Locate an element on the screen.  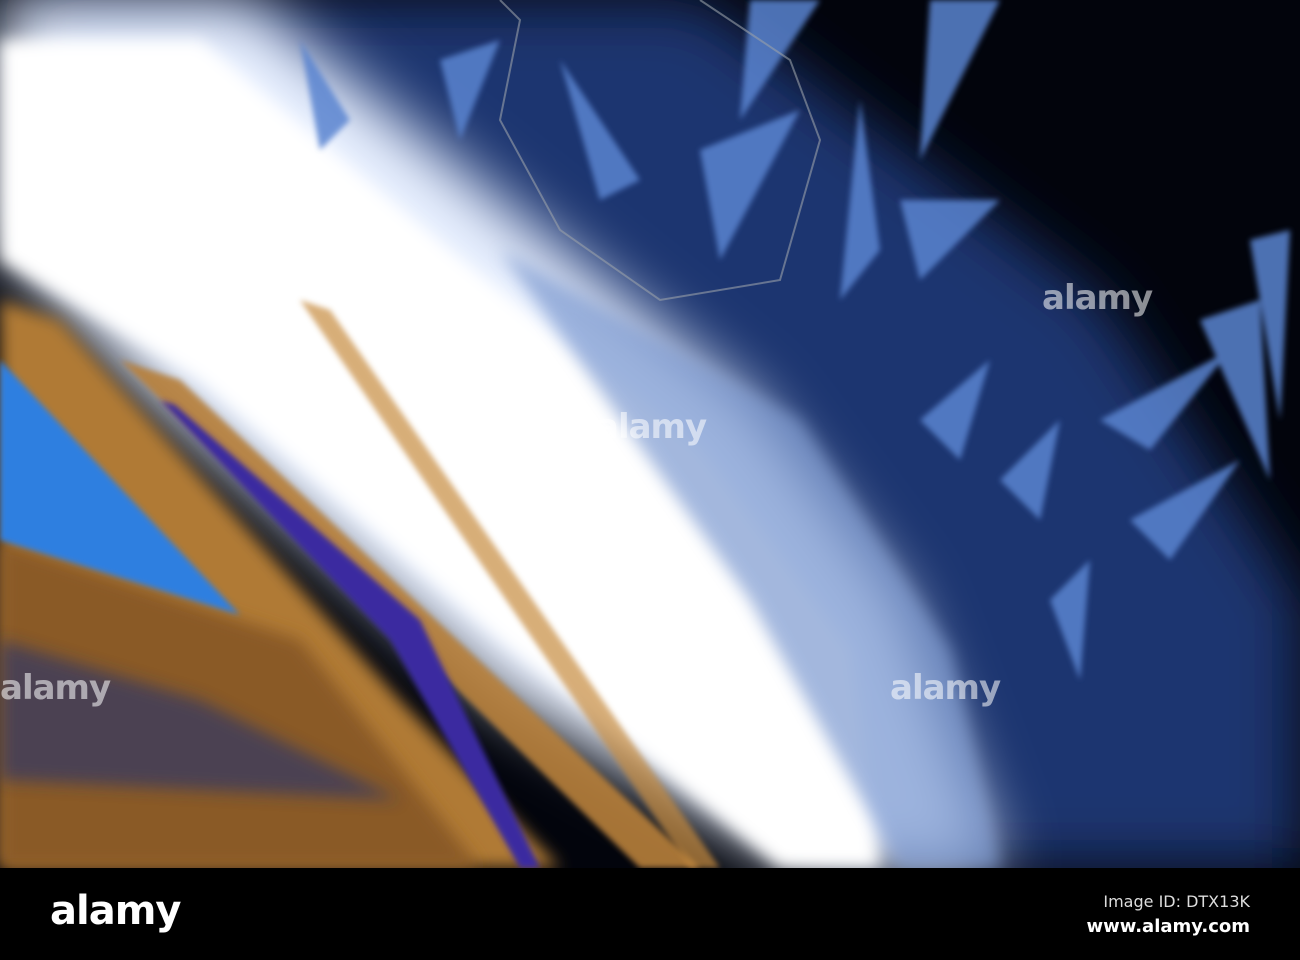
footer-bar: alamy Image ID: DTX13K www.alamy.com is located at coordinates (650, 914).